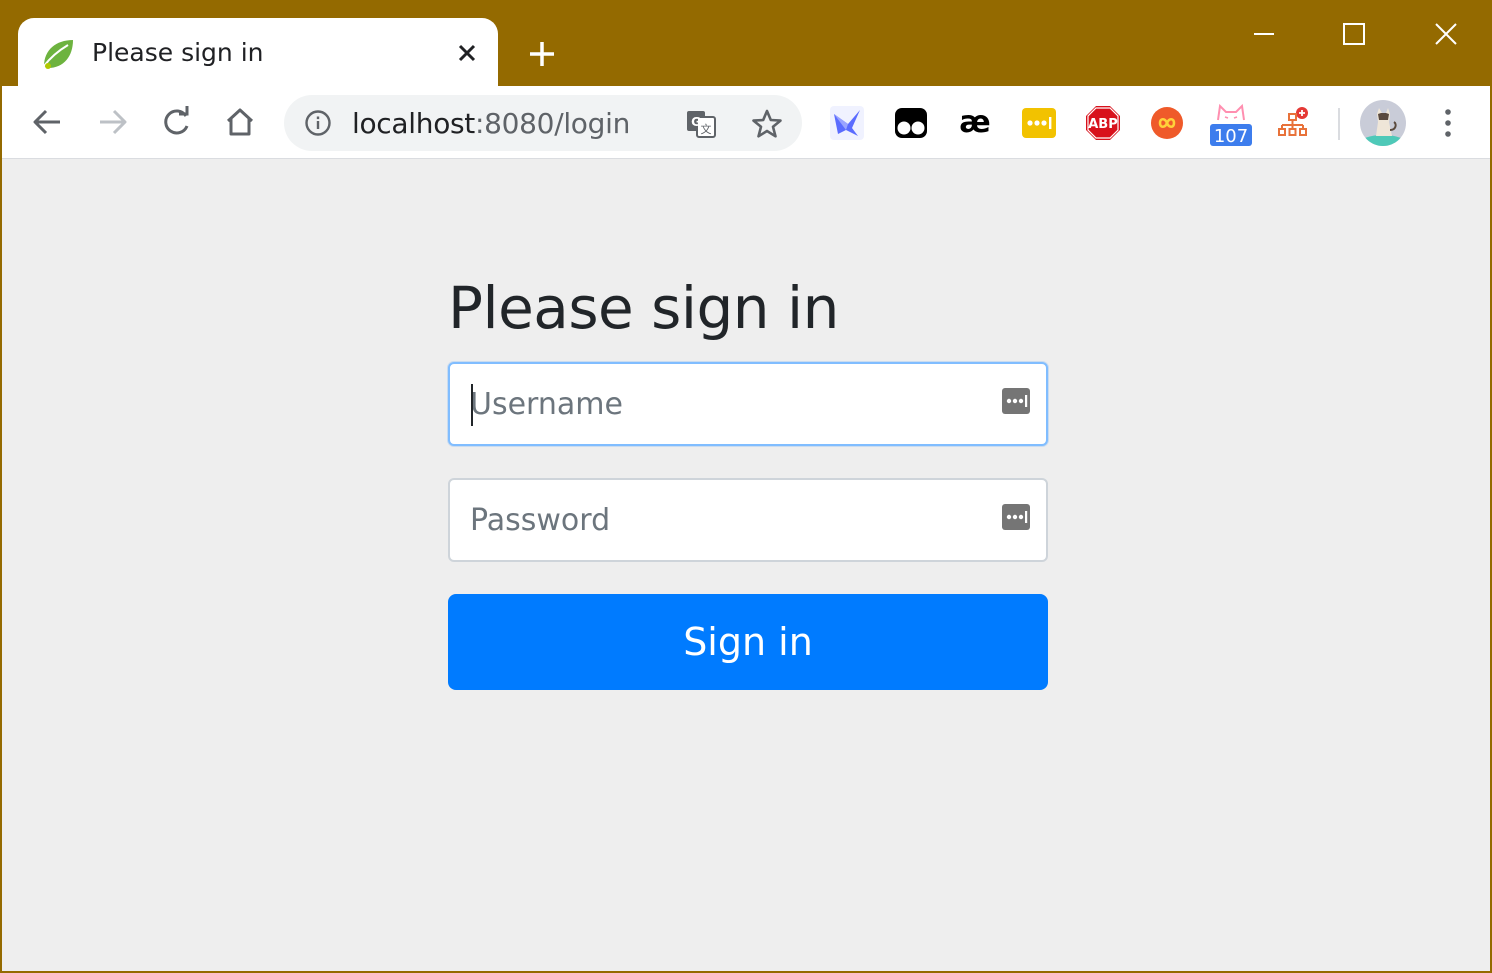  Describe the element at coordinates (472, 405) in the screenshot. I see `text-caret` at that location.